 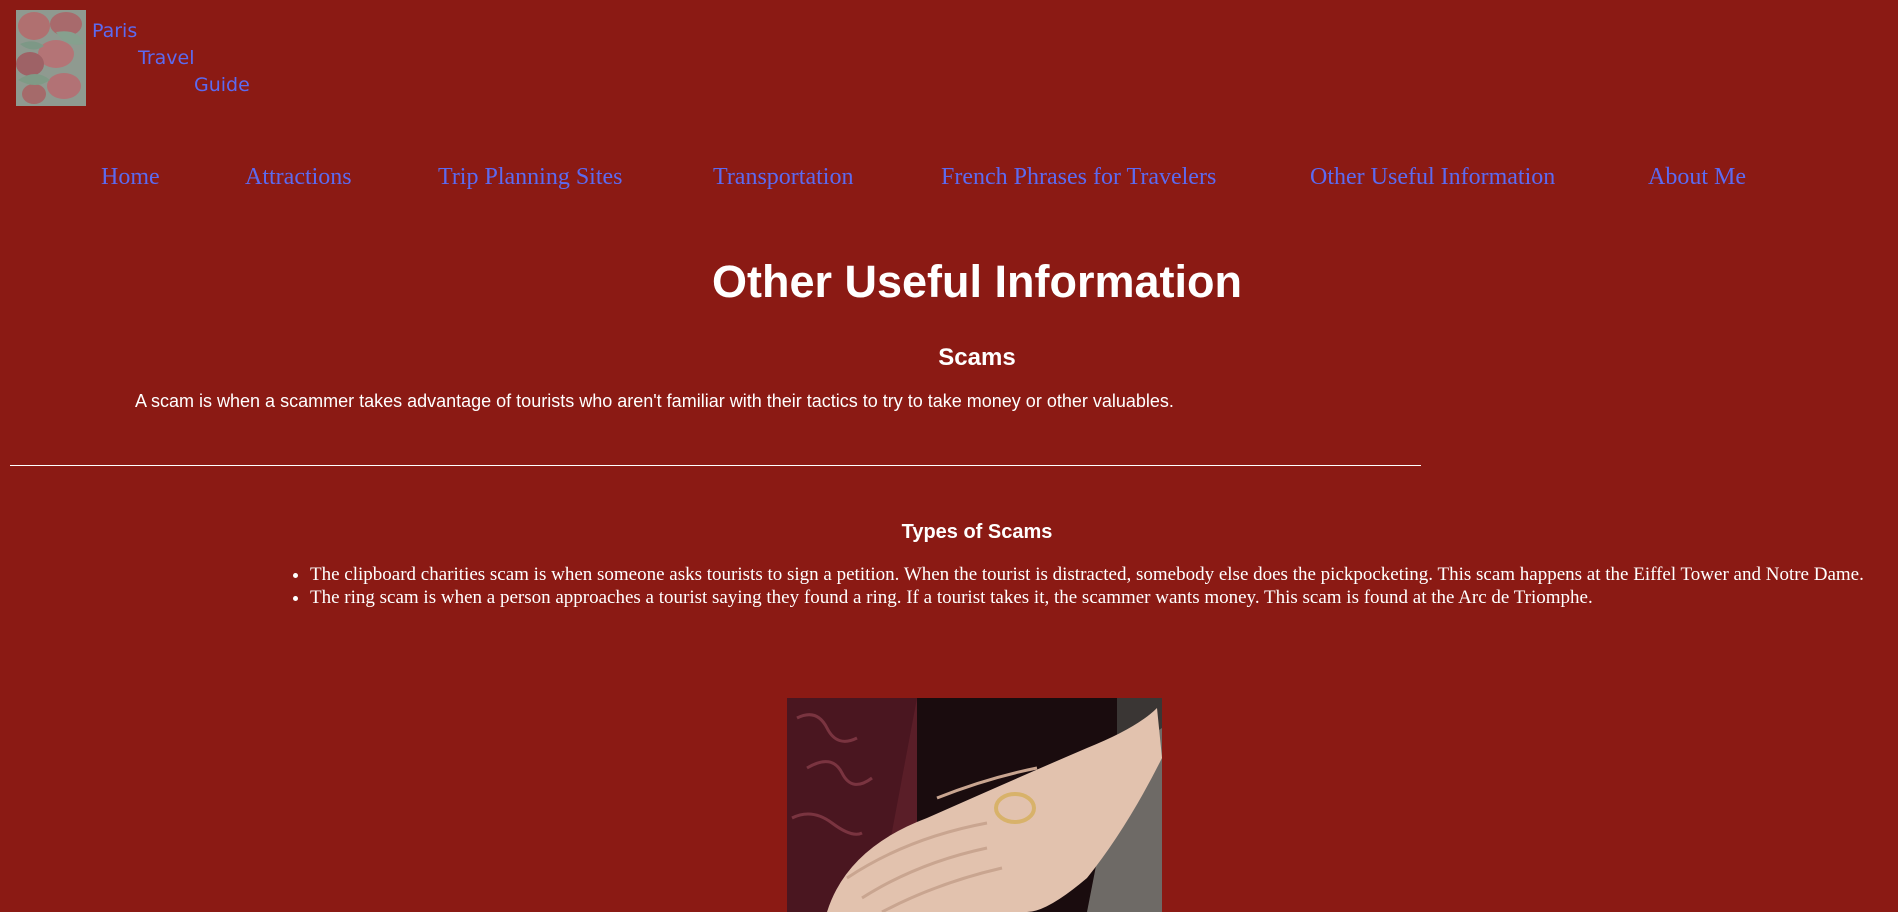 What do you see at coordinates (1078, 177) in the screenshot?
I see `nav-link-french-phrases: French Phrases for Travelers` at bounding box center [1078, 177].